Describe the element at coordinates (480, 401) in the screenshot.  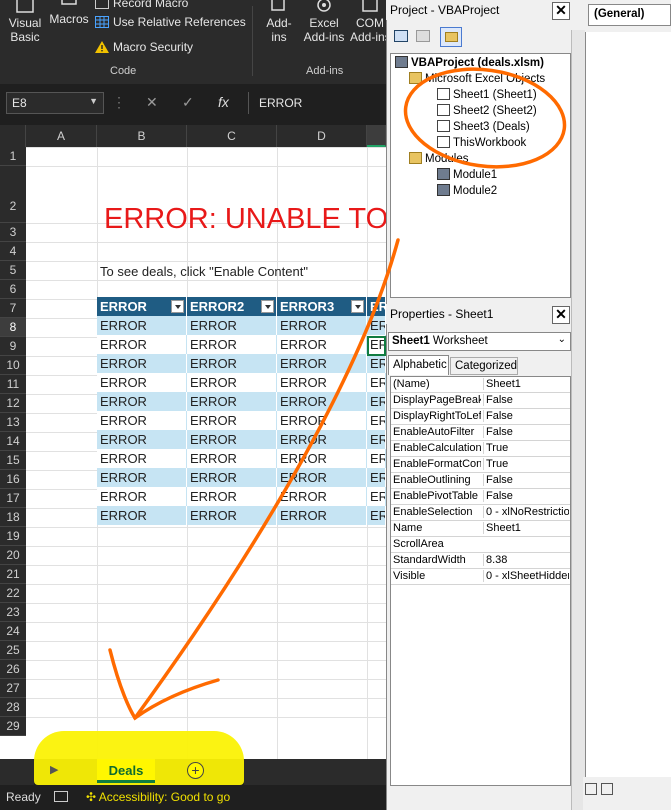
I see `property-row: DisplayPageBreaks False` at that location.